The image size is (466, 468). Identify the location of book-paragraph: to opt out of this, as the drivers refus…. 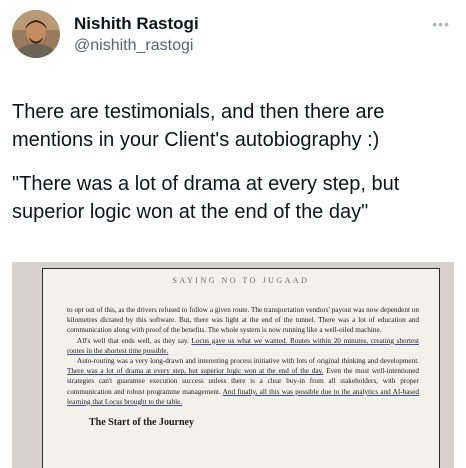
(243, 320).